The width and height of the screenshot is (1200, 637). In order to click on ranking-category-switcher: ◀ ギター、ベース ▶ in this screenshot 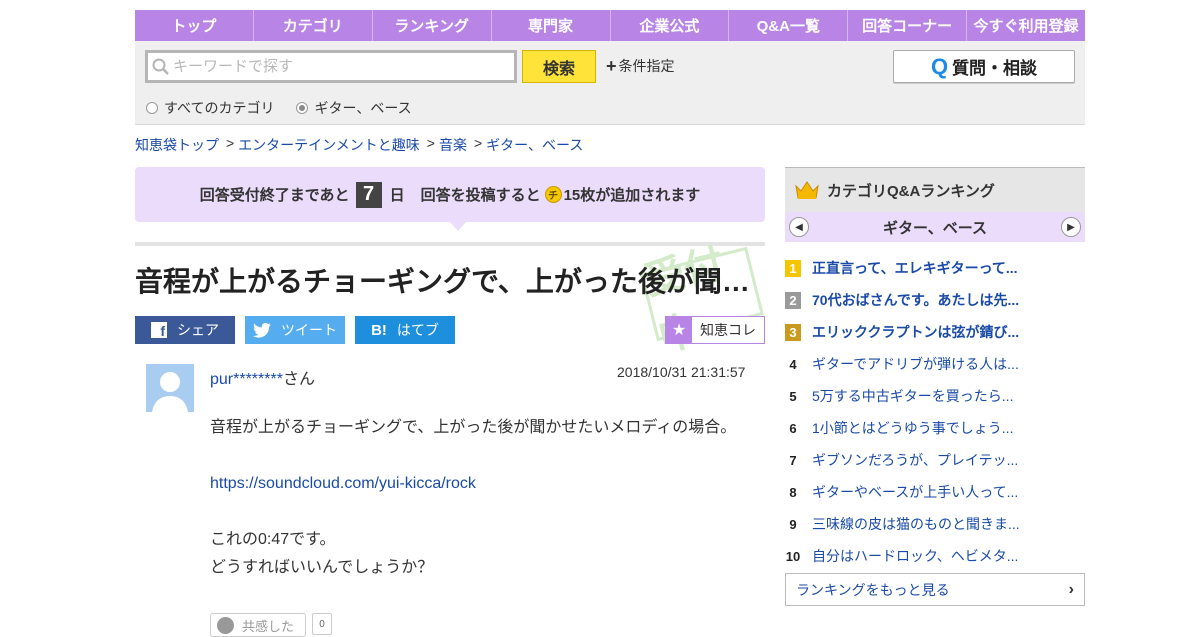, I will do `click(935, 227)`.